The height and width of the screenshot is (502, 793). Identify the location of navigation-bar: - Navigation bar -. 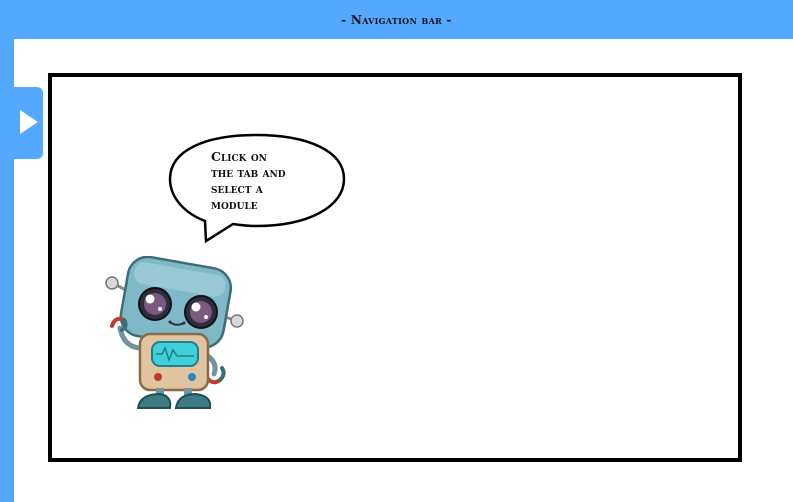
(396, 19).